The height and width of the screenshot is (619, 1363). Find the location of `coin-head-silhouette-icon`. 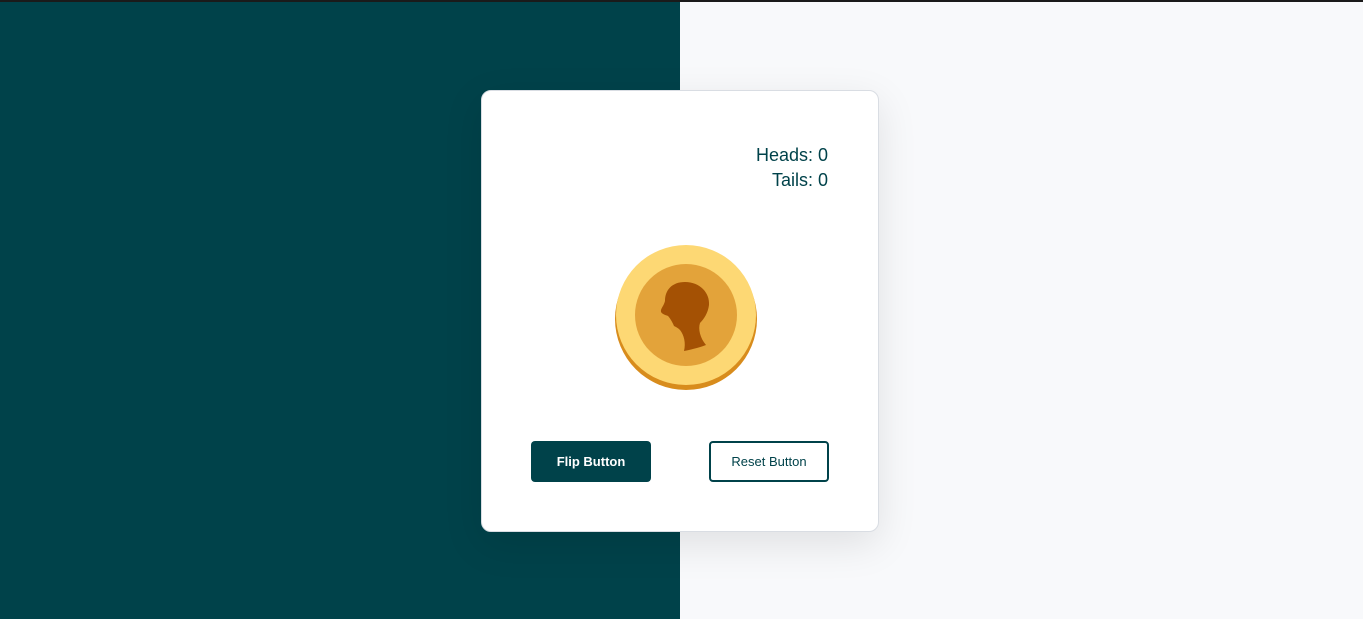

coin-head-silhouette-icon is located at coordinates (686, 317).